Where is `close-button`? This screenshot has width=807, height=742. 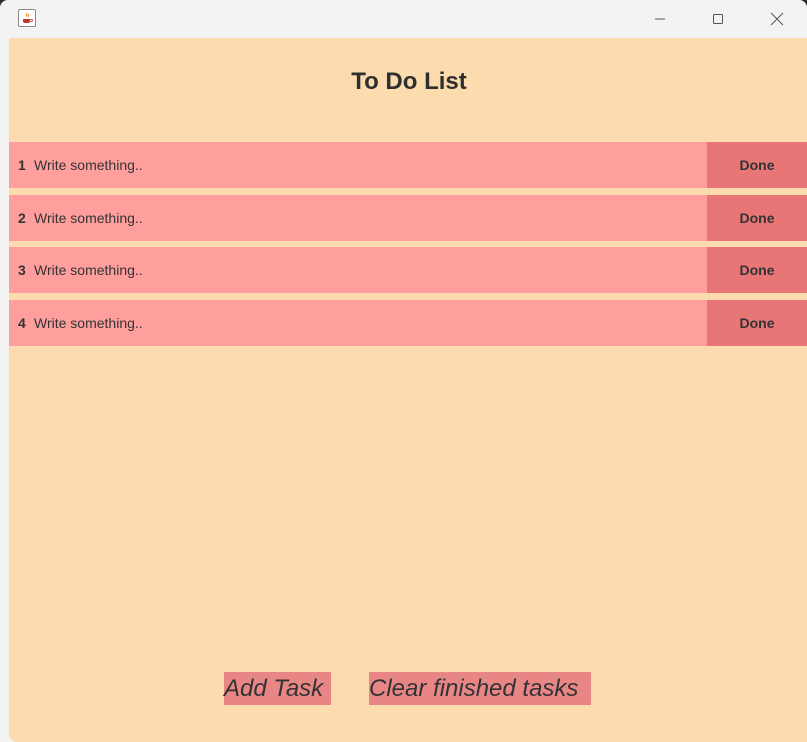 close-button is located at coordinates (777, 19).